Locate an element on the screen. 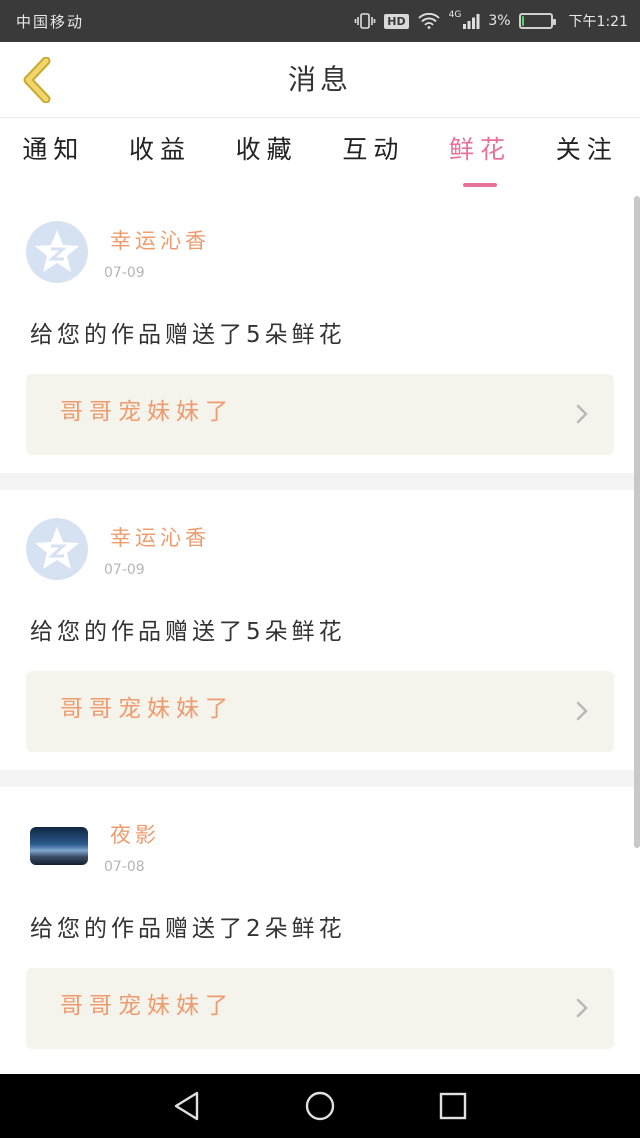  nav-recents-button is located at coordinates (453, 1106).